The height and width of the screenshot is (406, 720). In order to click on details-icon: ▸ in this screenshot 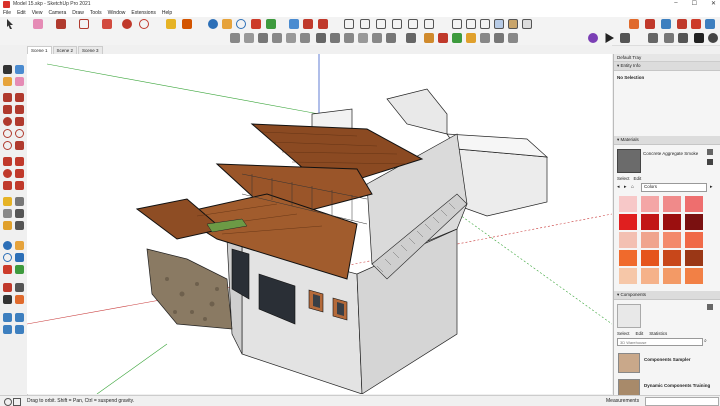, I will do `click(711, 187)`.